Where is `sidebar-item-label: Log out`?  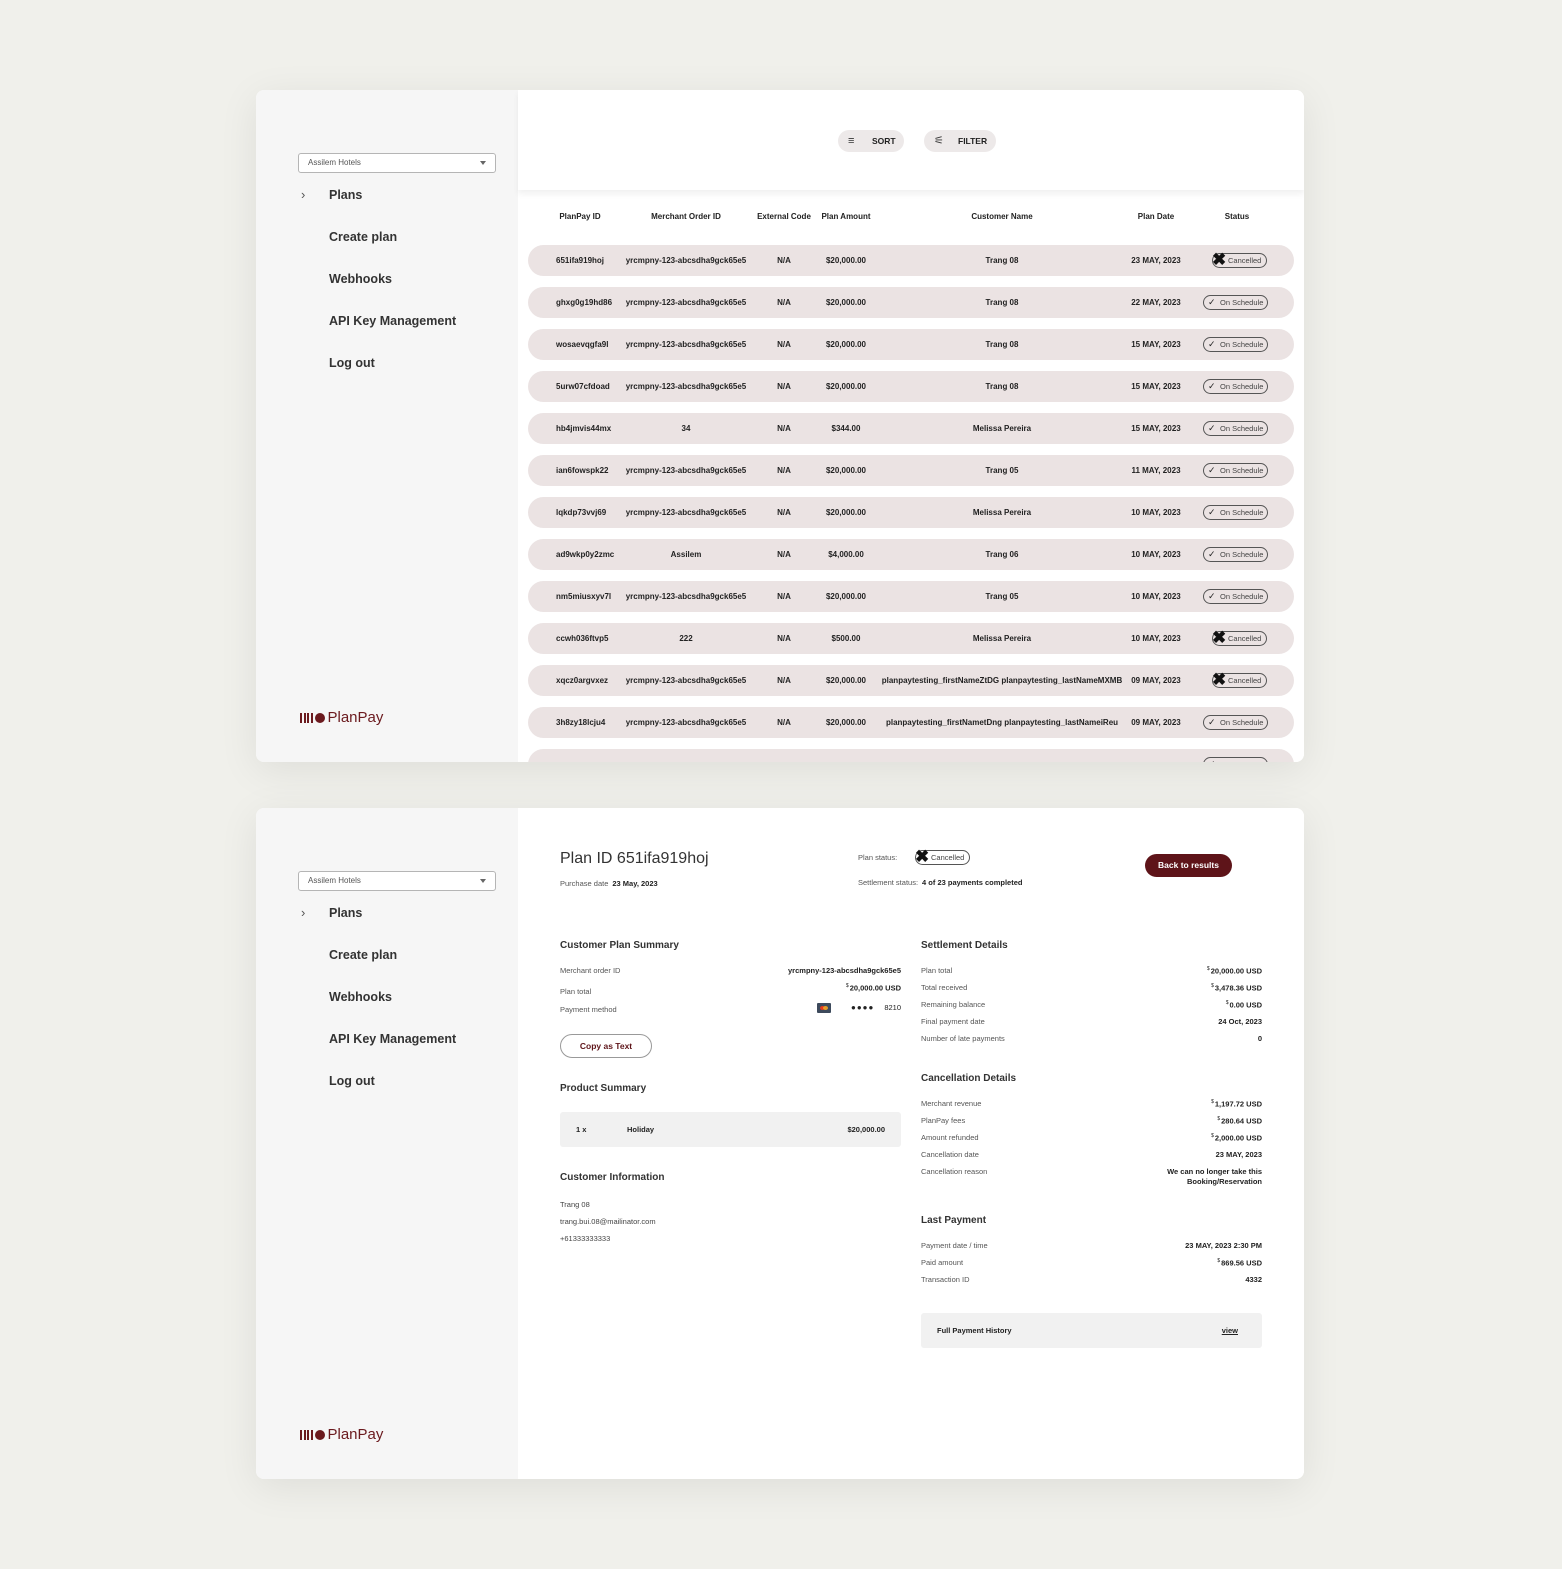 sidebar-item-label: Log out is located at coordinates (352, 363).